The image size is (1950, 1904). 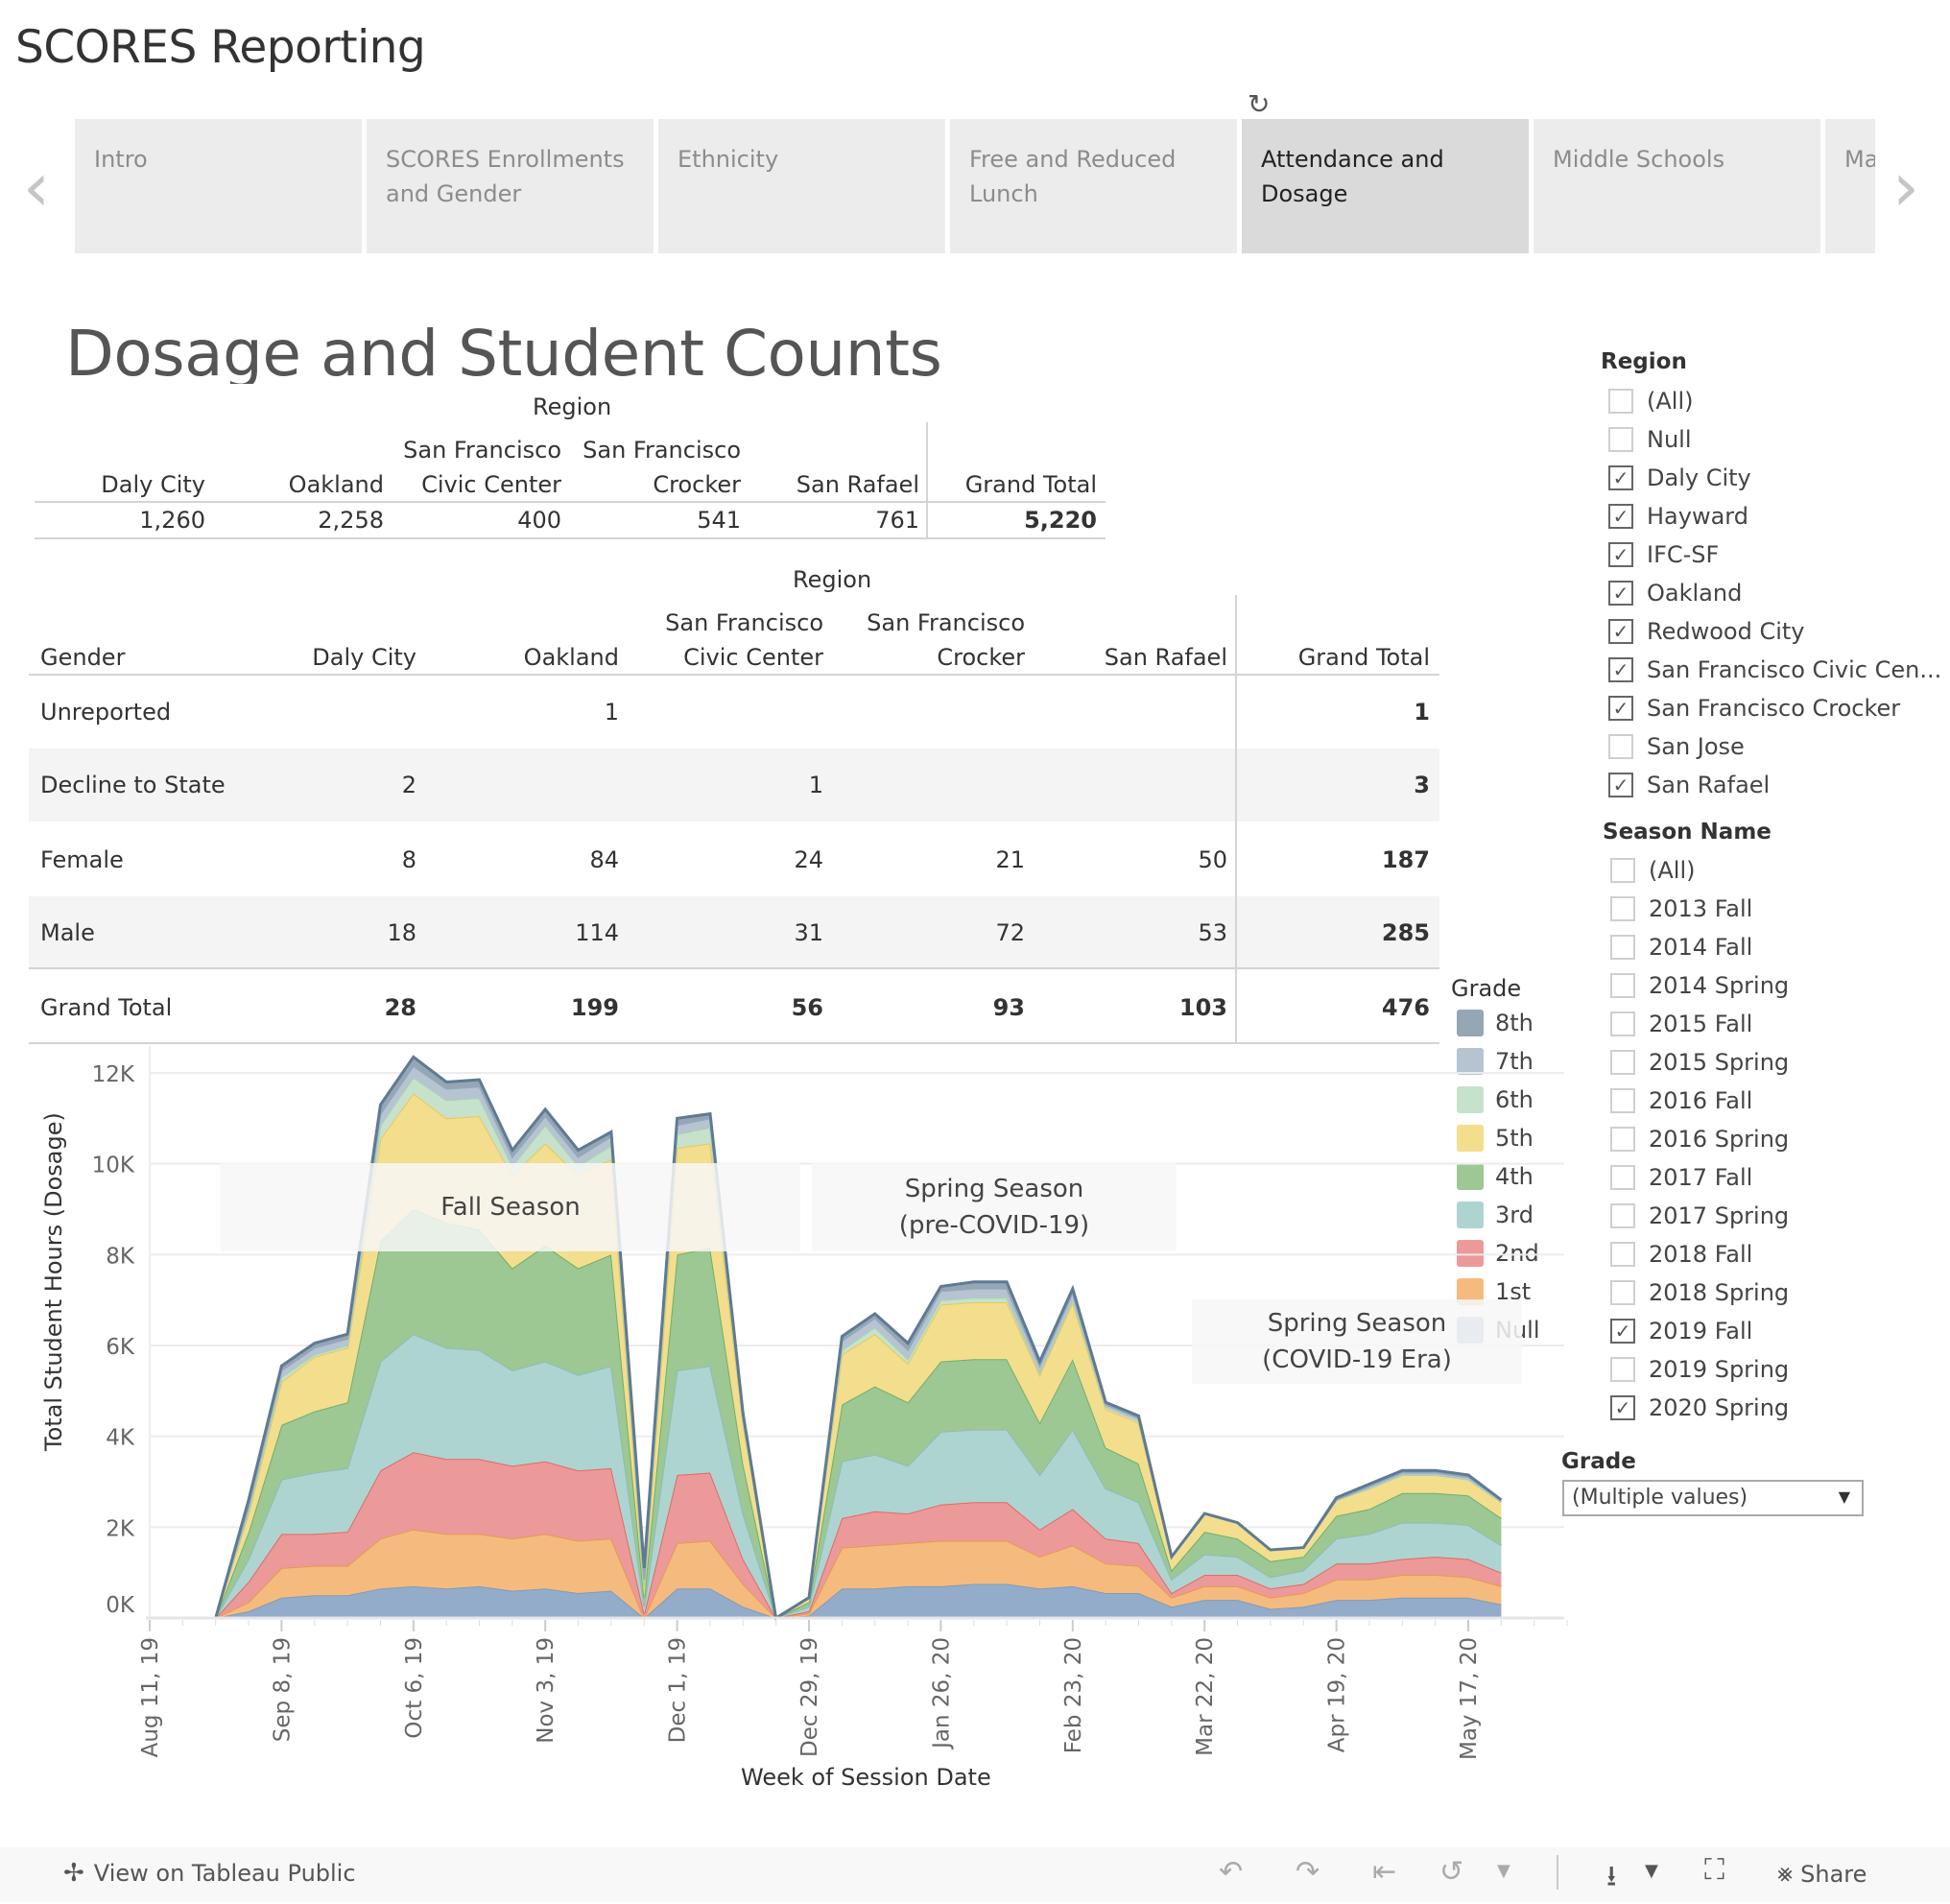 What do you see at coordinates (1651, 1871) in the screenshot?
I see `download-dropdown-icon: ▼` at bounding box center [1651, 1871].